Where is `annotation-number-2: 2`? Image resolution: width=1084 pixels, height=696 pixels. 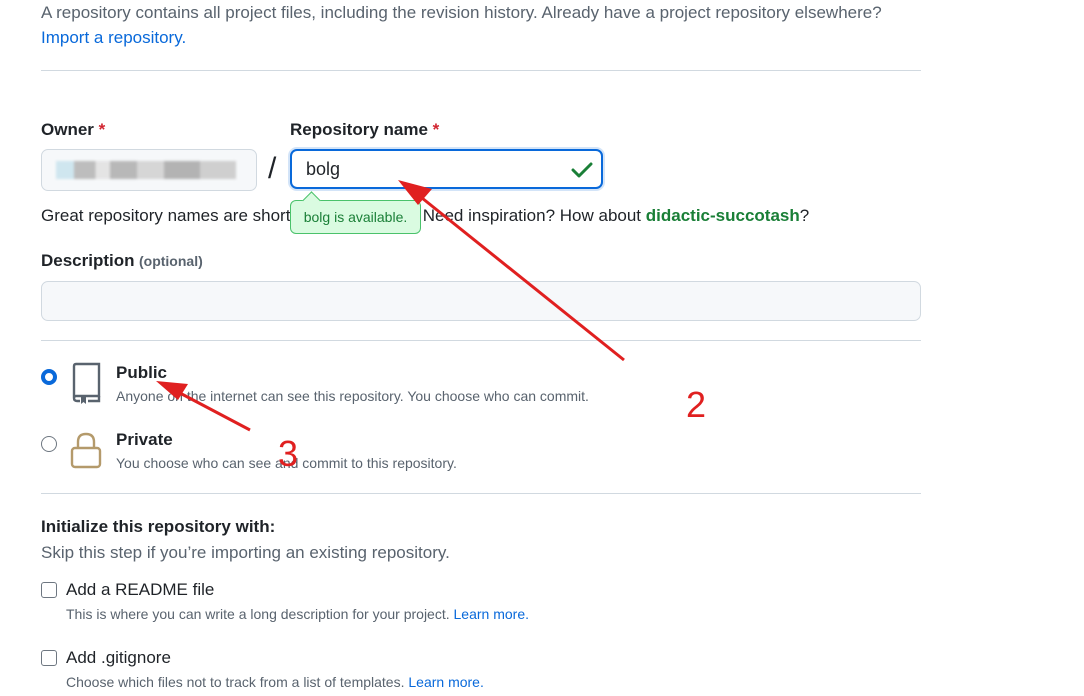
annotation-number-2: 2 is located at coordinates (696, 404).